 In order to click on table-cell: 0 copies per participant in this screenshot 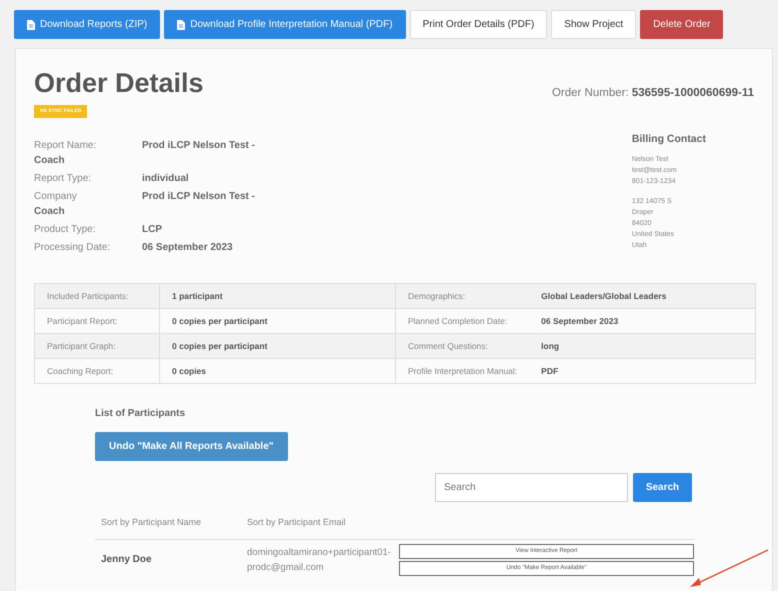, I will do `click(278, 346)`.